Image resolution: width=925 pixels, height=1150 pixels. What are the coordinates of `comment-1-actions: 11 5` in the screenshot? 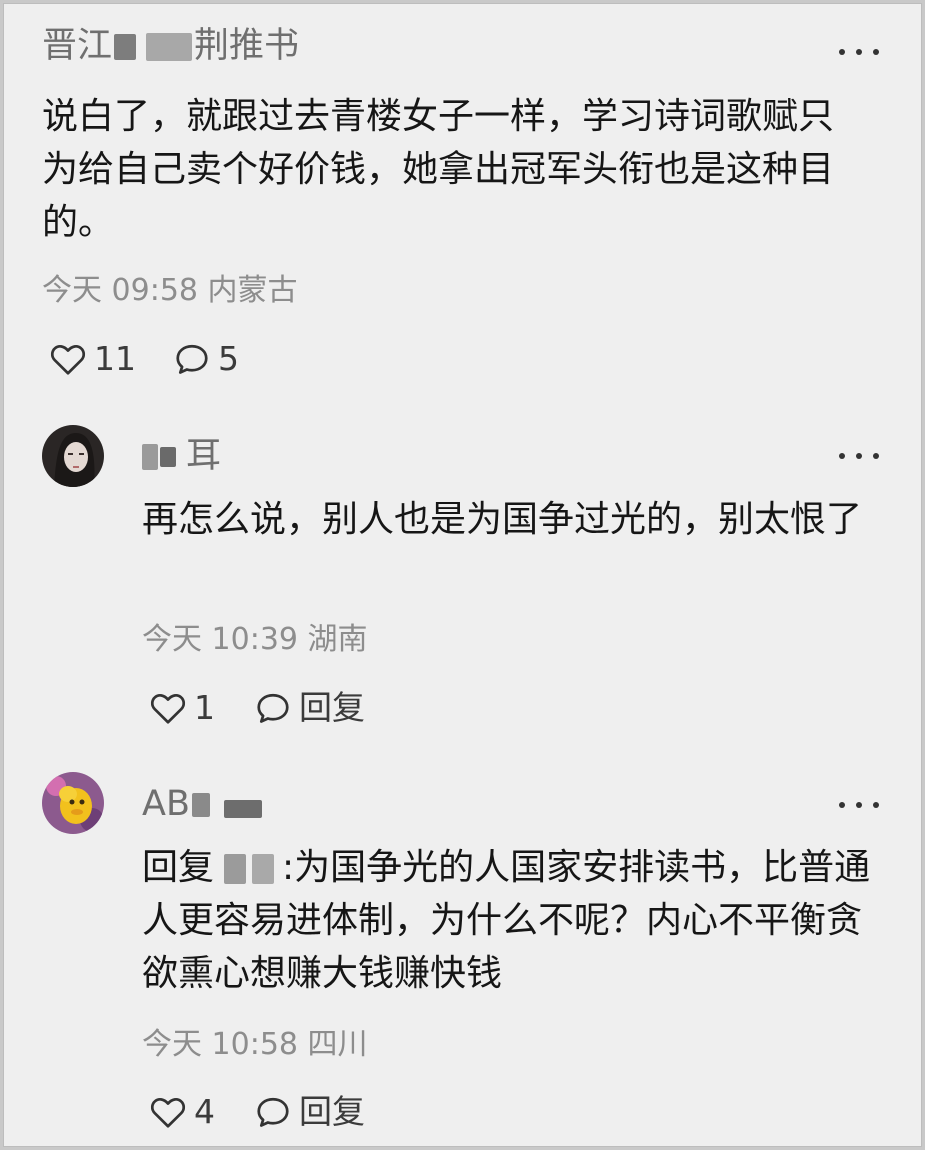 It's located at (163, 359).